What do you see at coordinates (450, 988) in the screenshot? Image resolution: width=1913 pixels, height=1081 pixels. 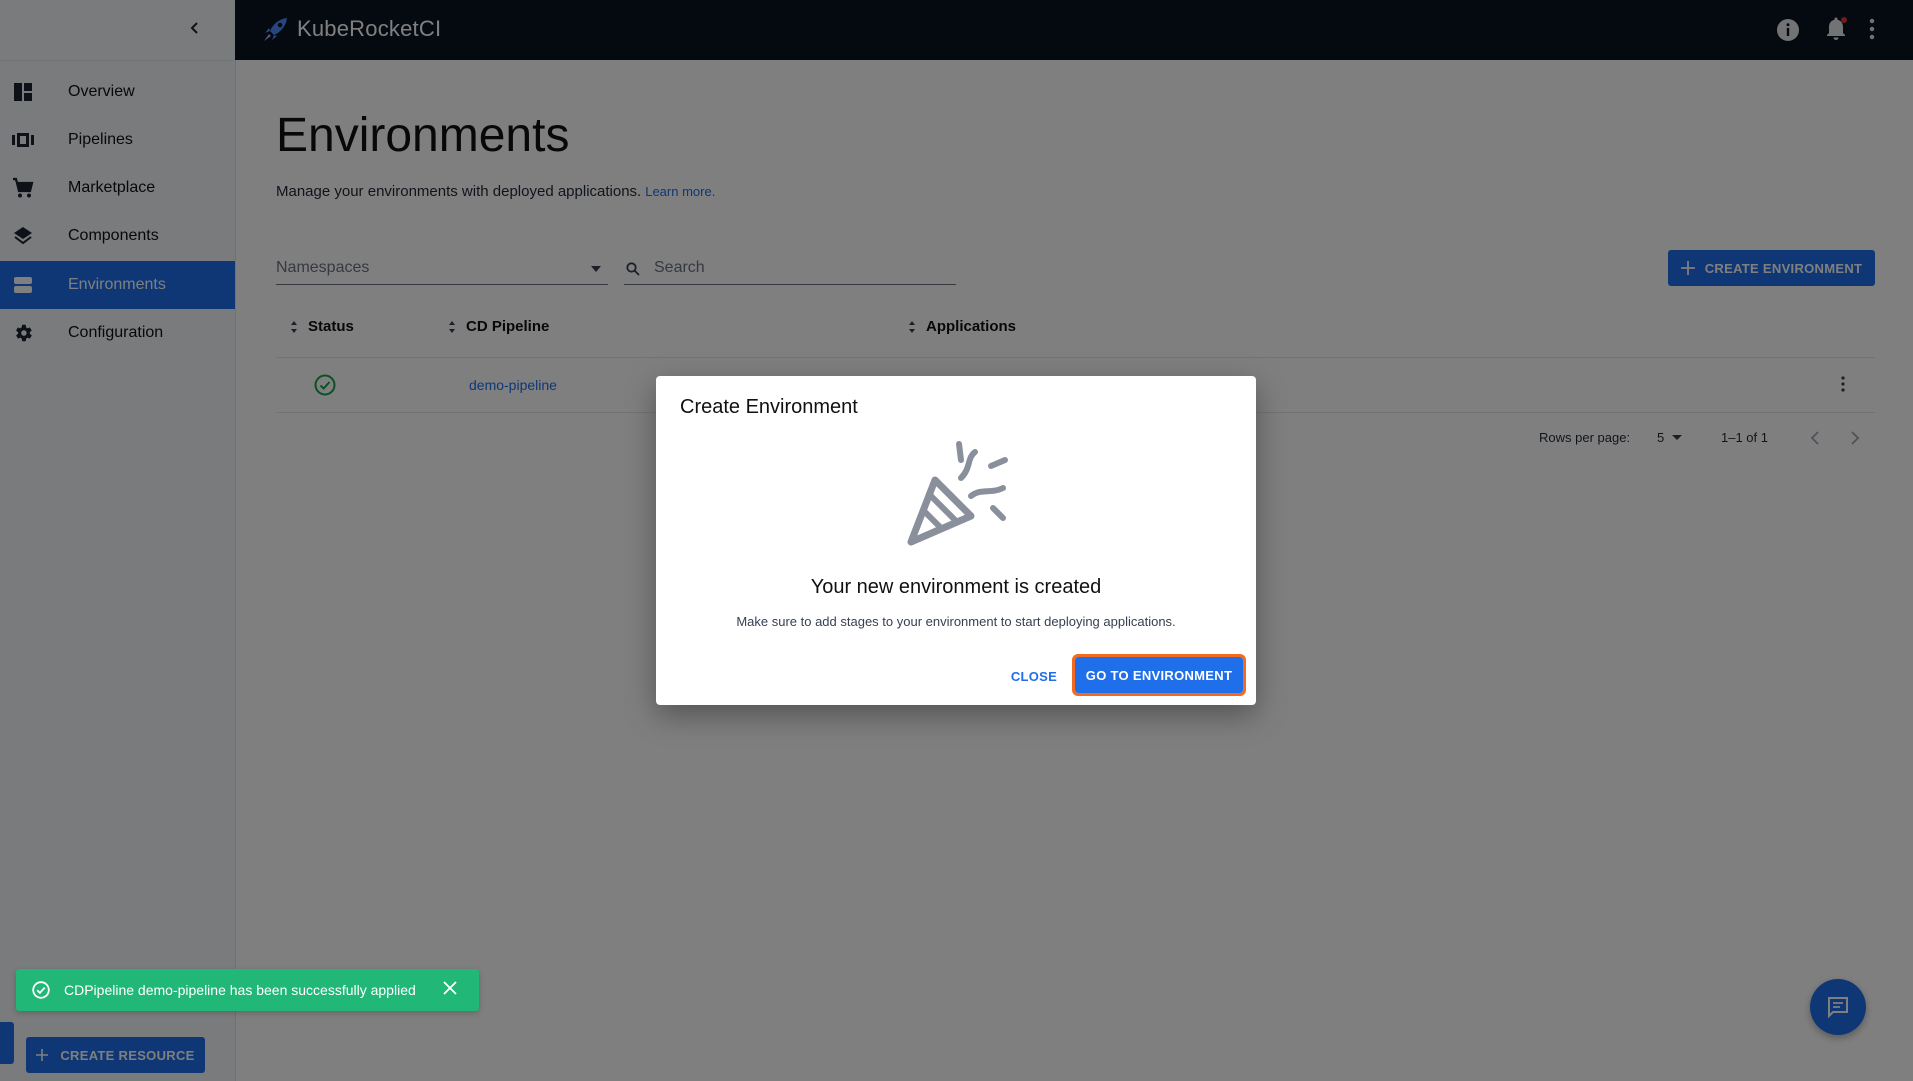 I see `close-icon` at bounding box center [450, 988].